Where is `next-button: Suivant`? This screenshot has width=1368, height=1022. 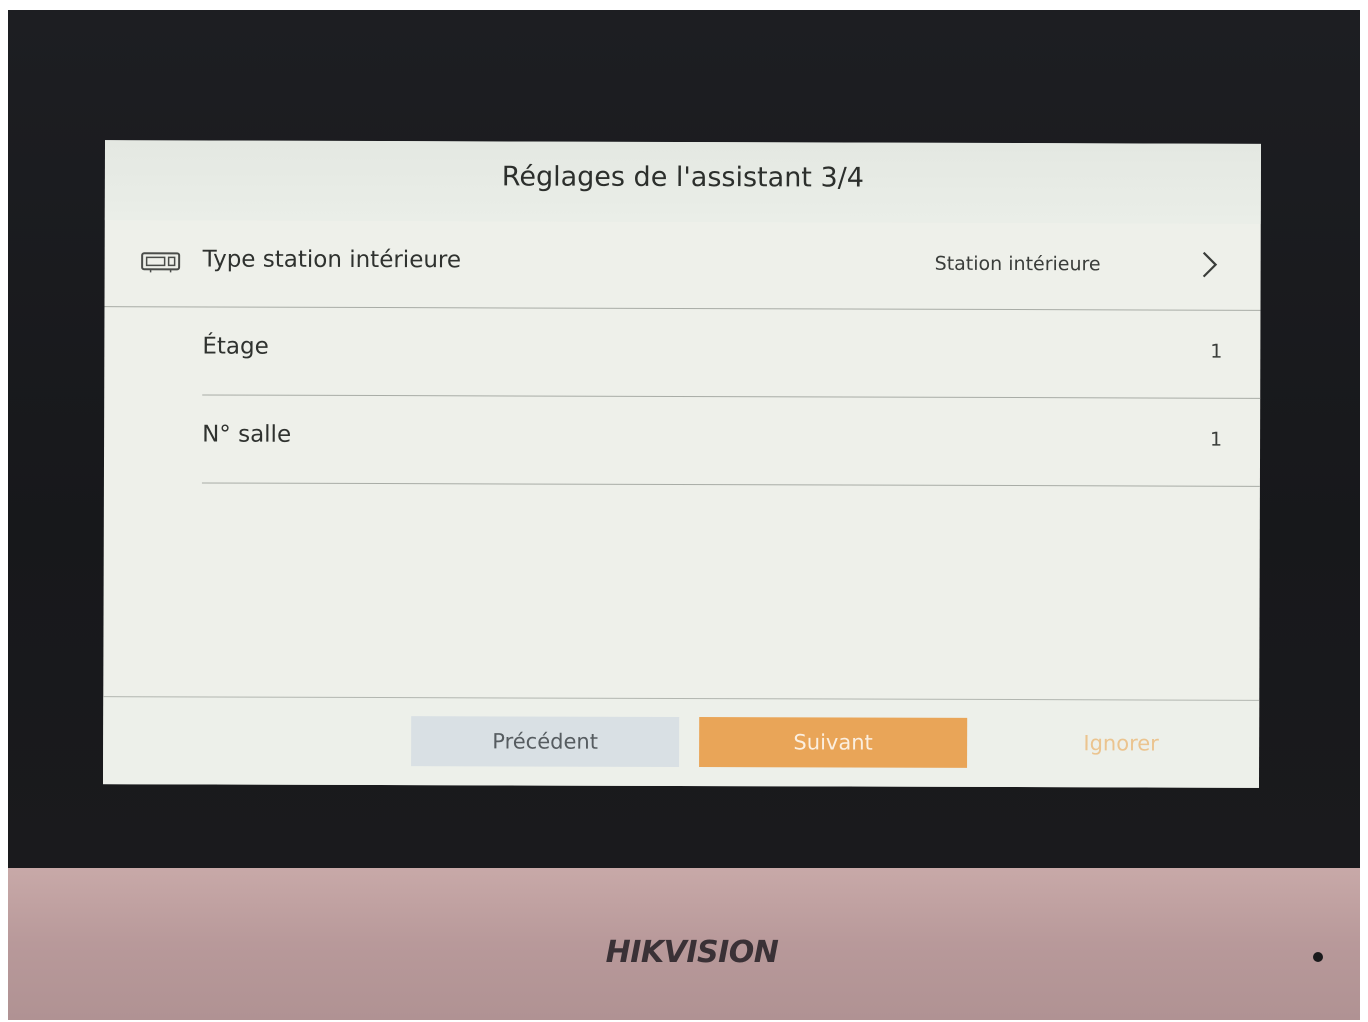
next-button: Suivant is located at coordinates (833, 742).